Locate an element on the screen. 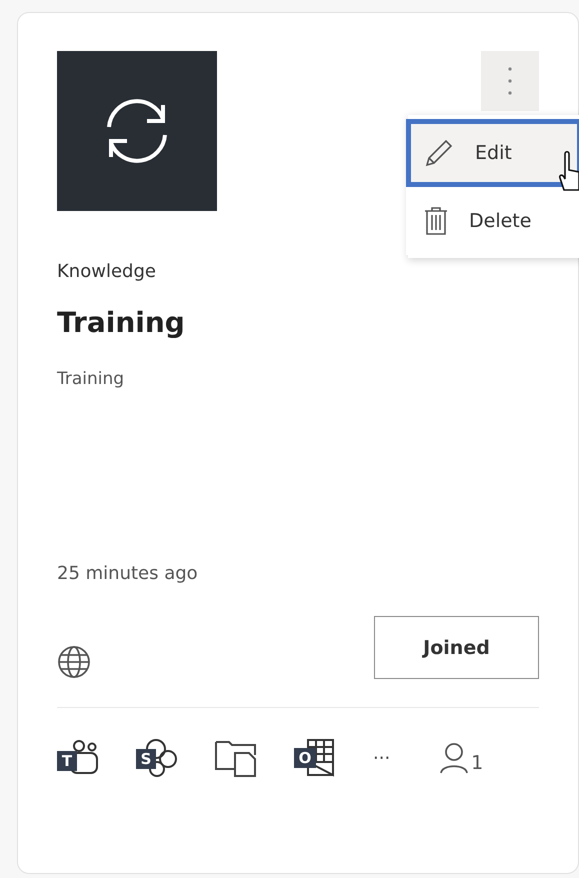 The image size is (579, 878). hand-cursor-icon is located at coordinates (568, 171).